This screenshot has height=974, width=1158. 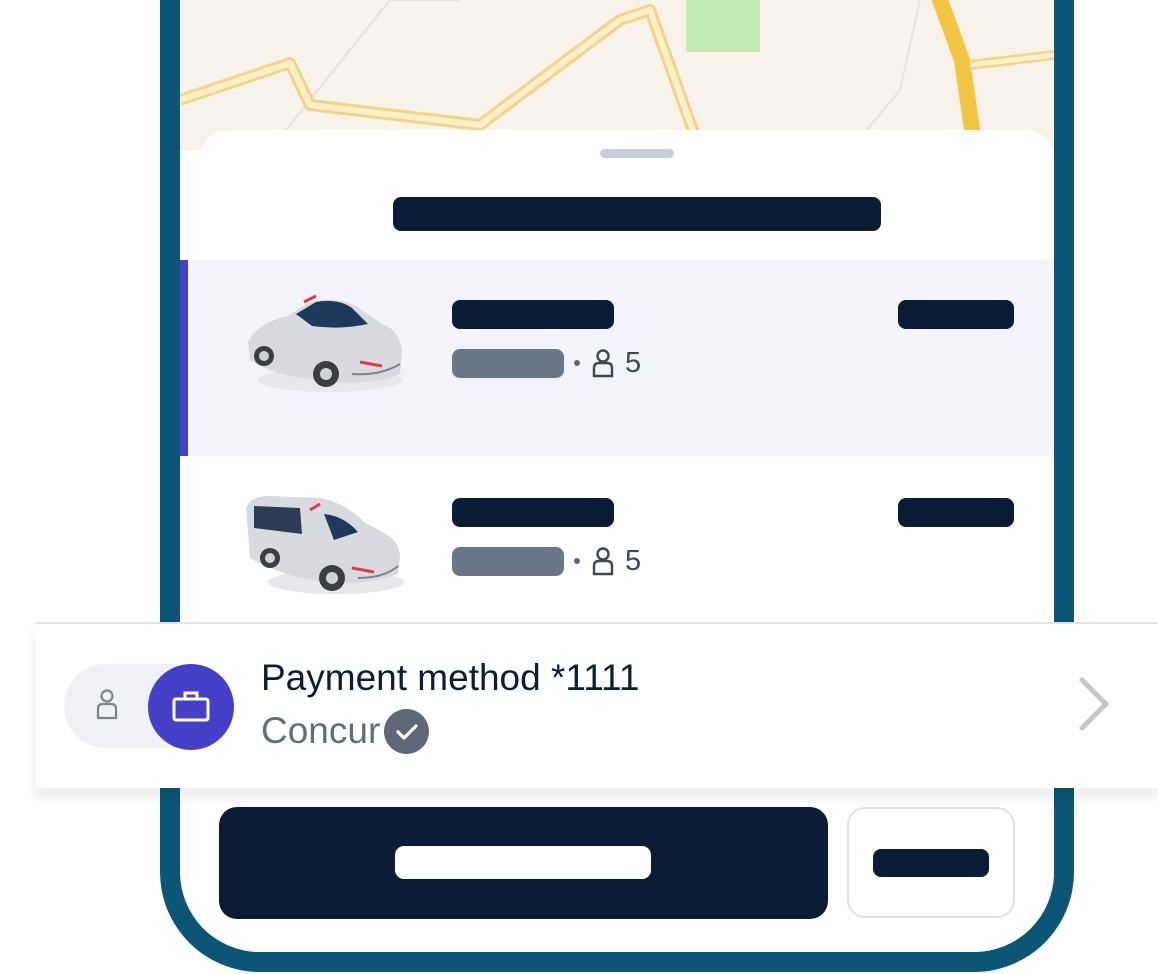 What do you see at coordinates (617, 75) in the screenshot?
I see `map` at bounding box center [617, 75].